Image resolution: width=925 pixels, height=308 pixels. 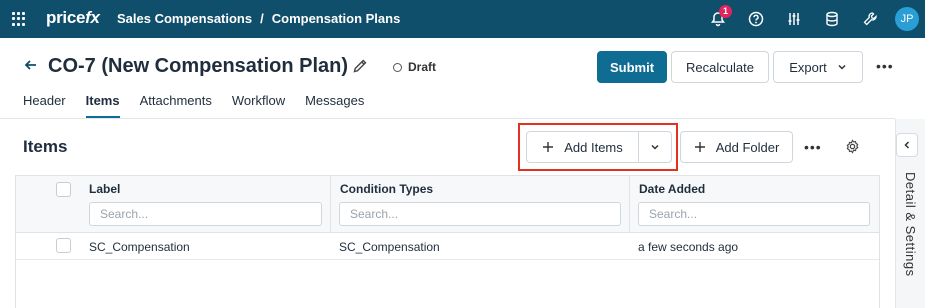 What do you see at coordinates (258, 18) in the screenshot?
I see `breadcrumb: Sales Compensations / Compensation Plans` at bounding box center [258, 18].